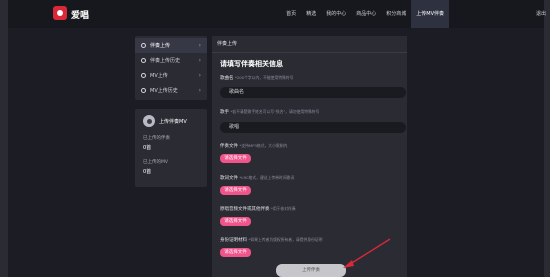  Describe the element at coordinates (159, 76) in the screenshot. I see `sidebar-item-label: MV上传` at that location.